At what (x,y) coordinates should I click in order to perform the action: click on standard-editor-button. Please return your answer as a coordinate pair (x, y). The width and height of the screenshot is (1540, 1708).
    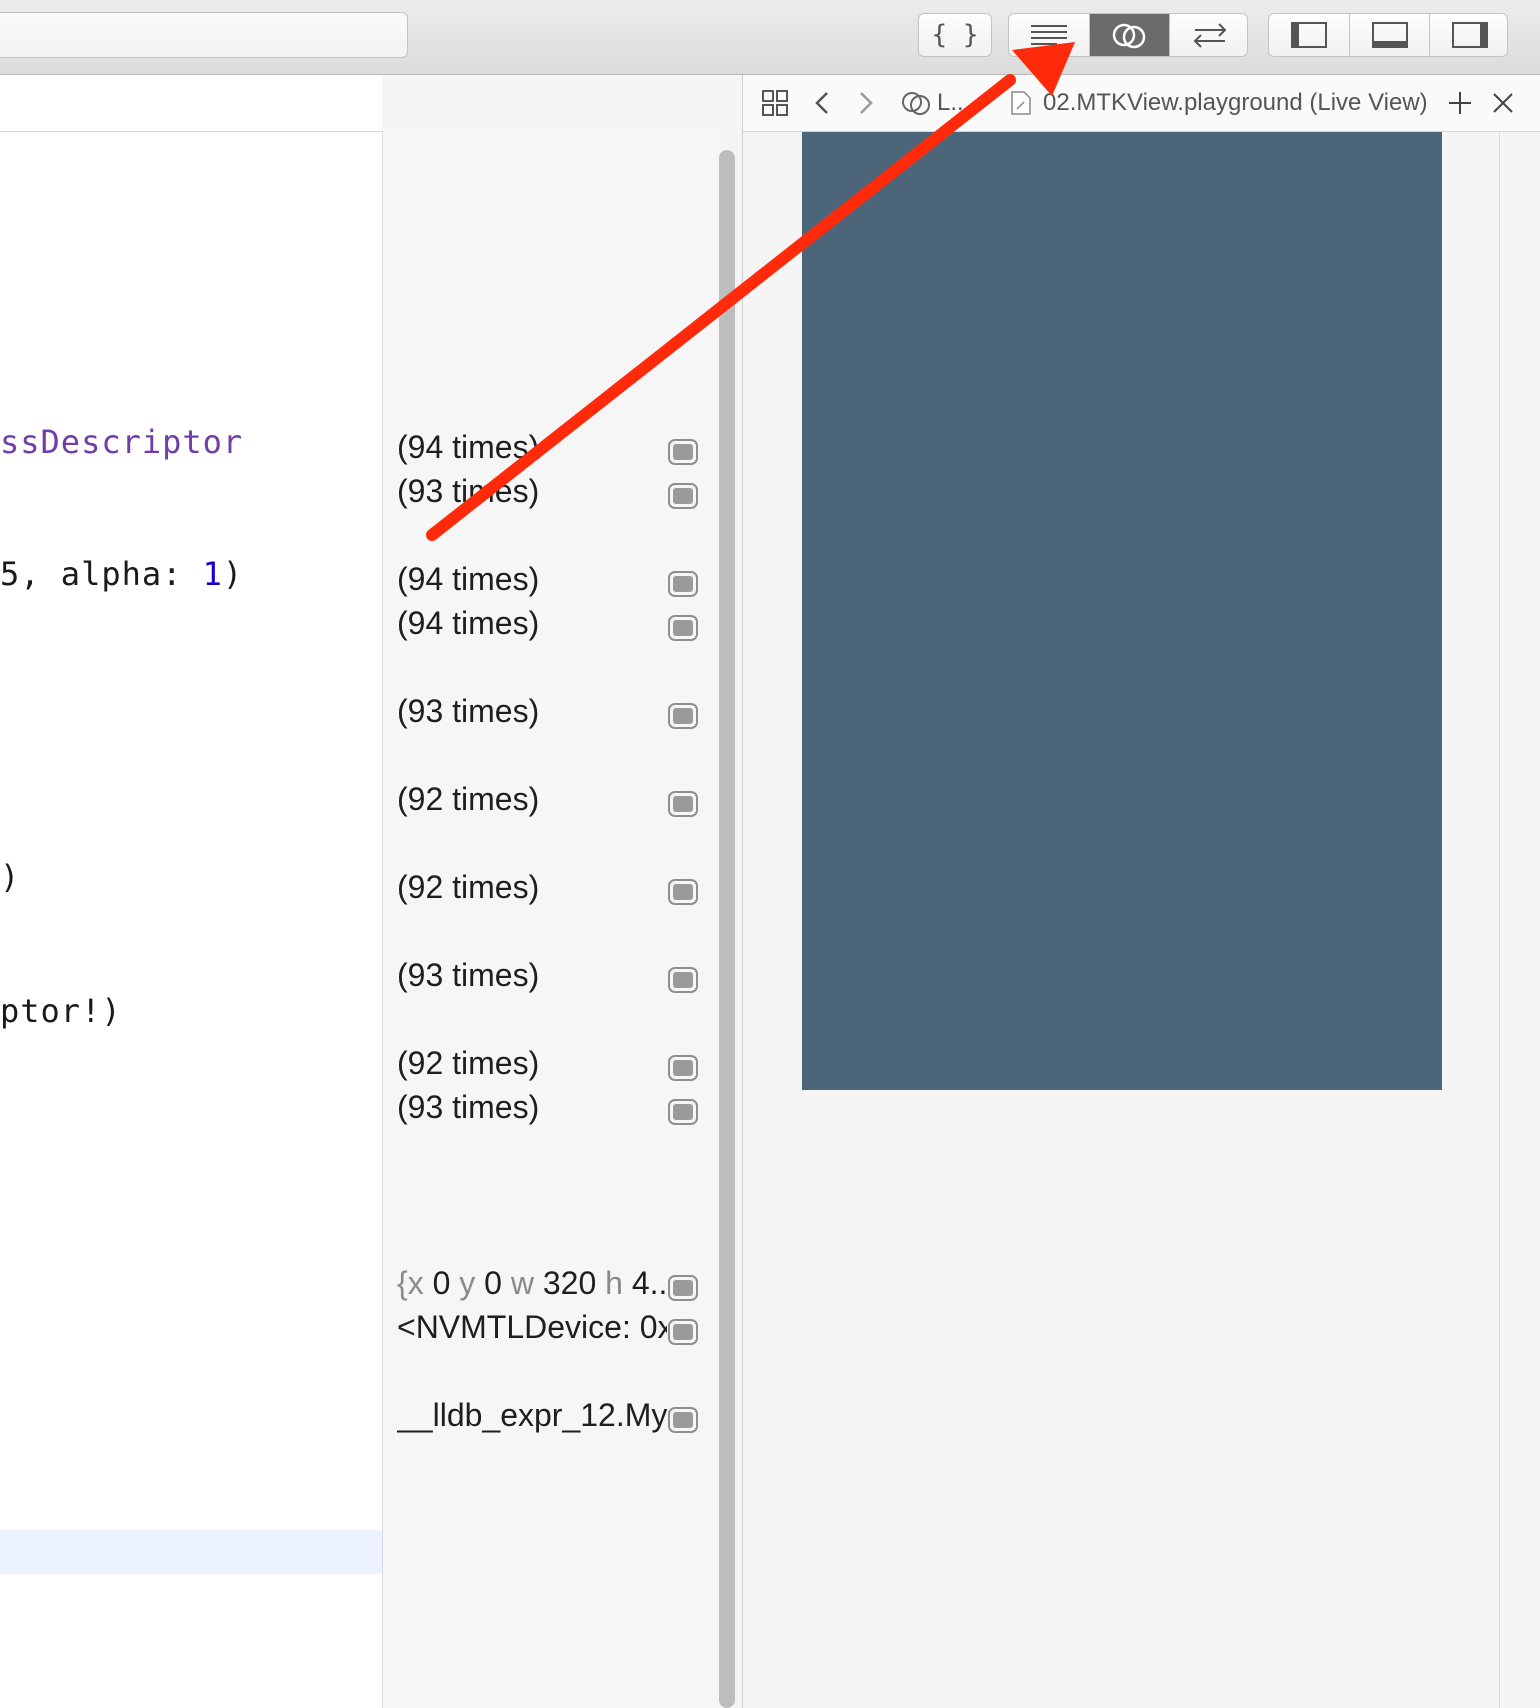
    Looking at the image, I should click on (1049, 35).